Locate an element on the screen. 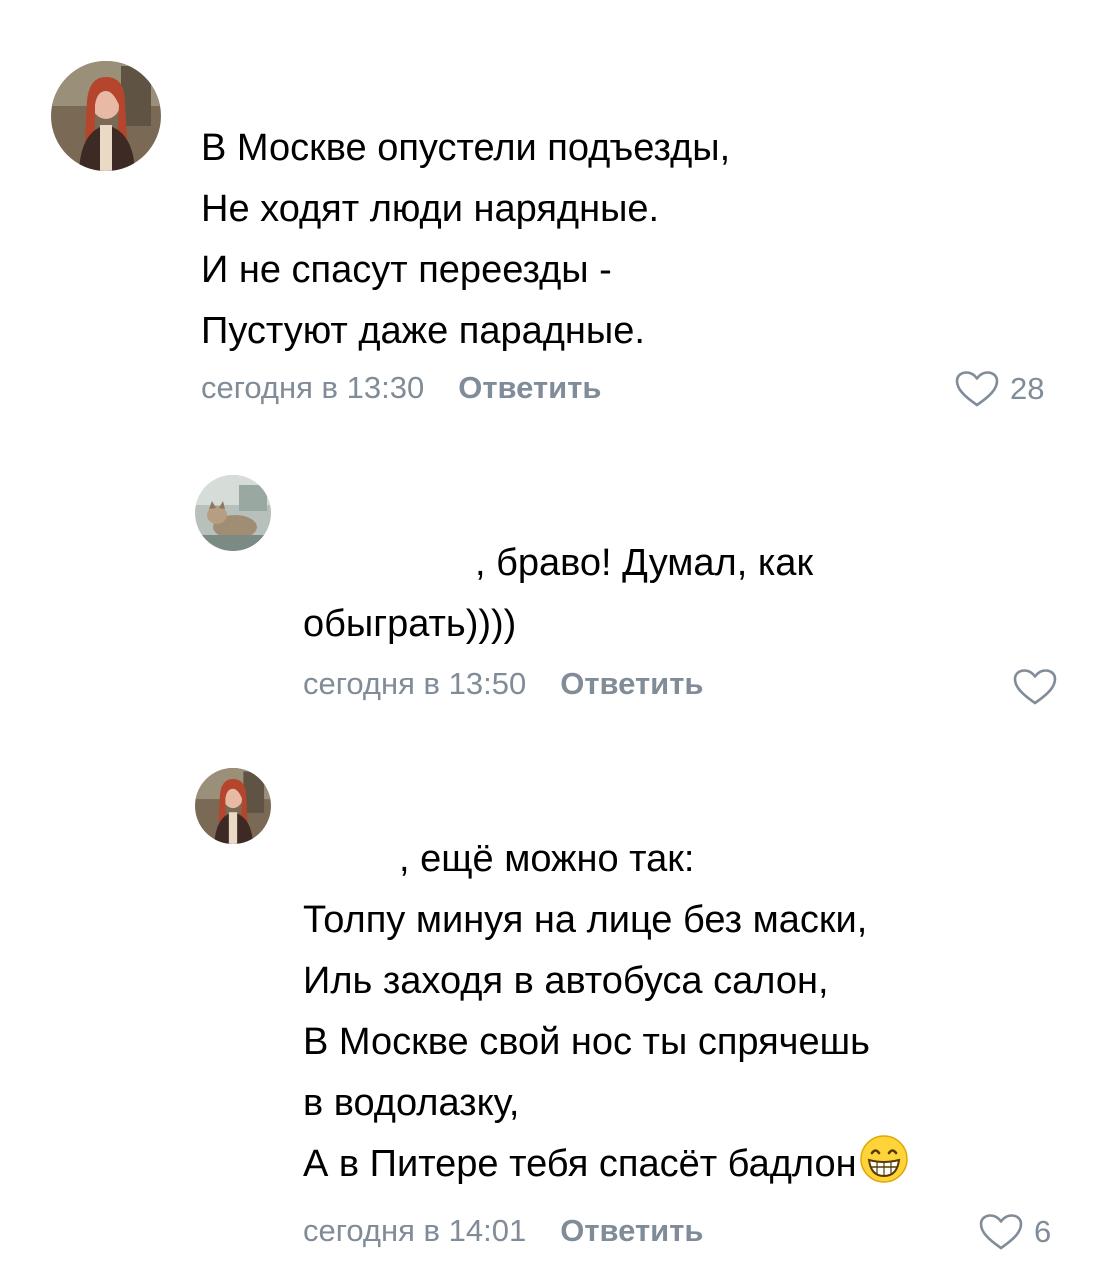 Image resolution: width=1109 pixels, height=1280 pixels. comment-3-reply-button: Ответить is located at coordinates (631, 1230).